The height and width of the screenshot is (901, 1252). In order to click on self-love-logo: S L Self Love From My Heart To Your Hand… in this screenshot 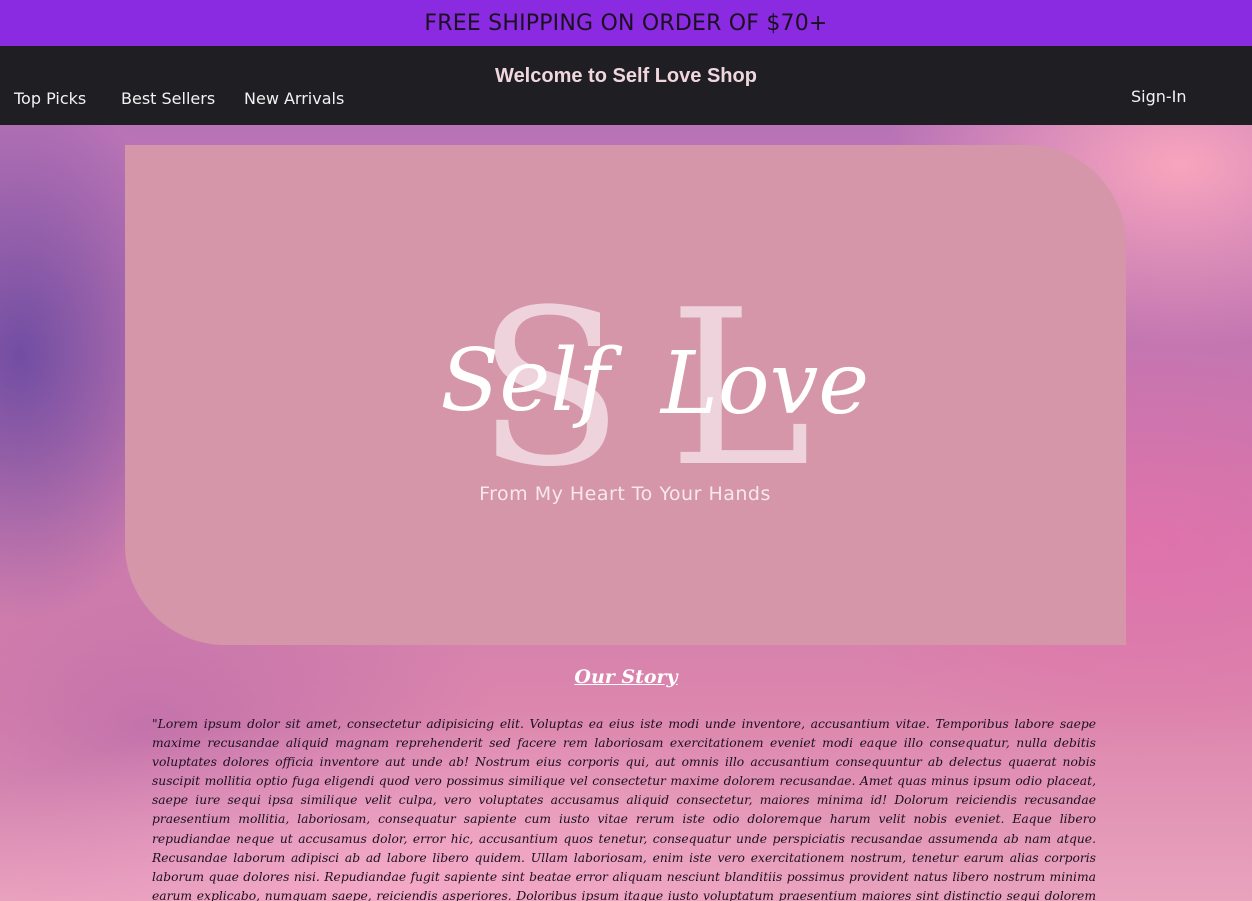, I will do `click(654, 388)`.